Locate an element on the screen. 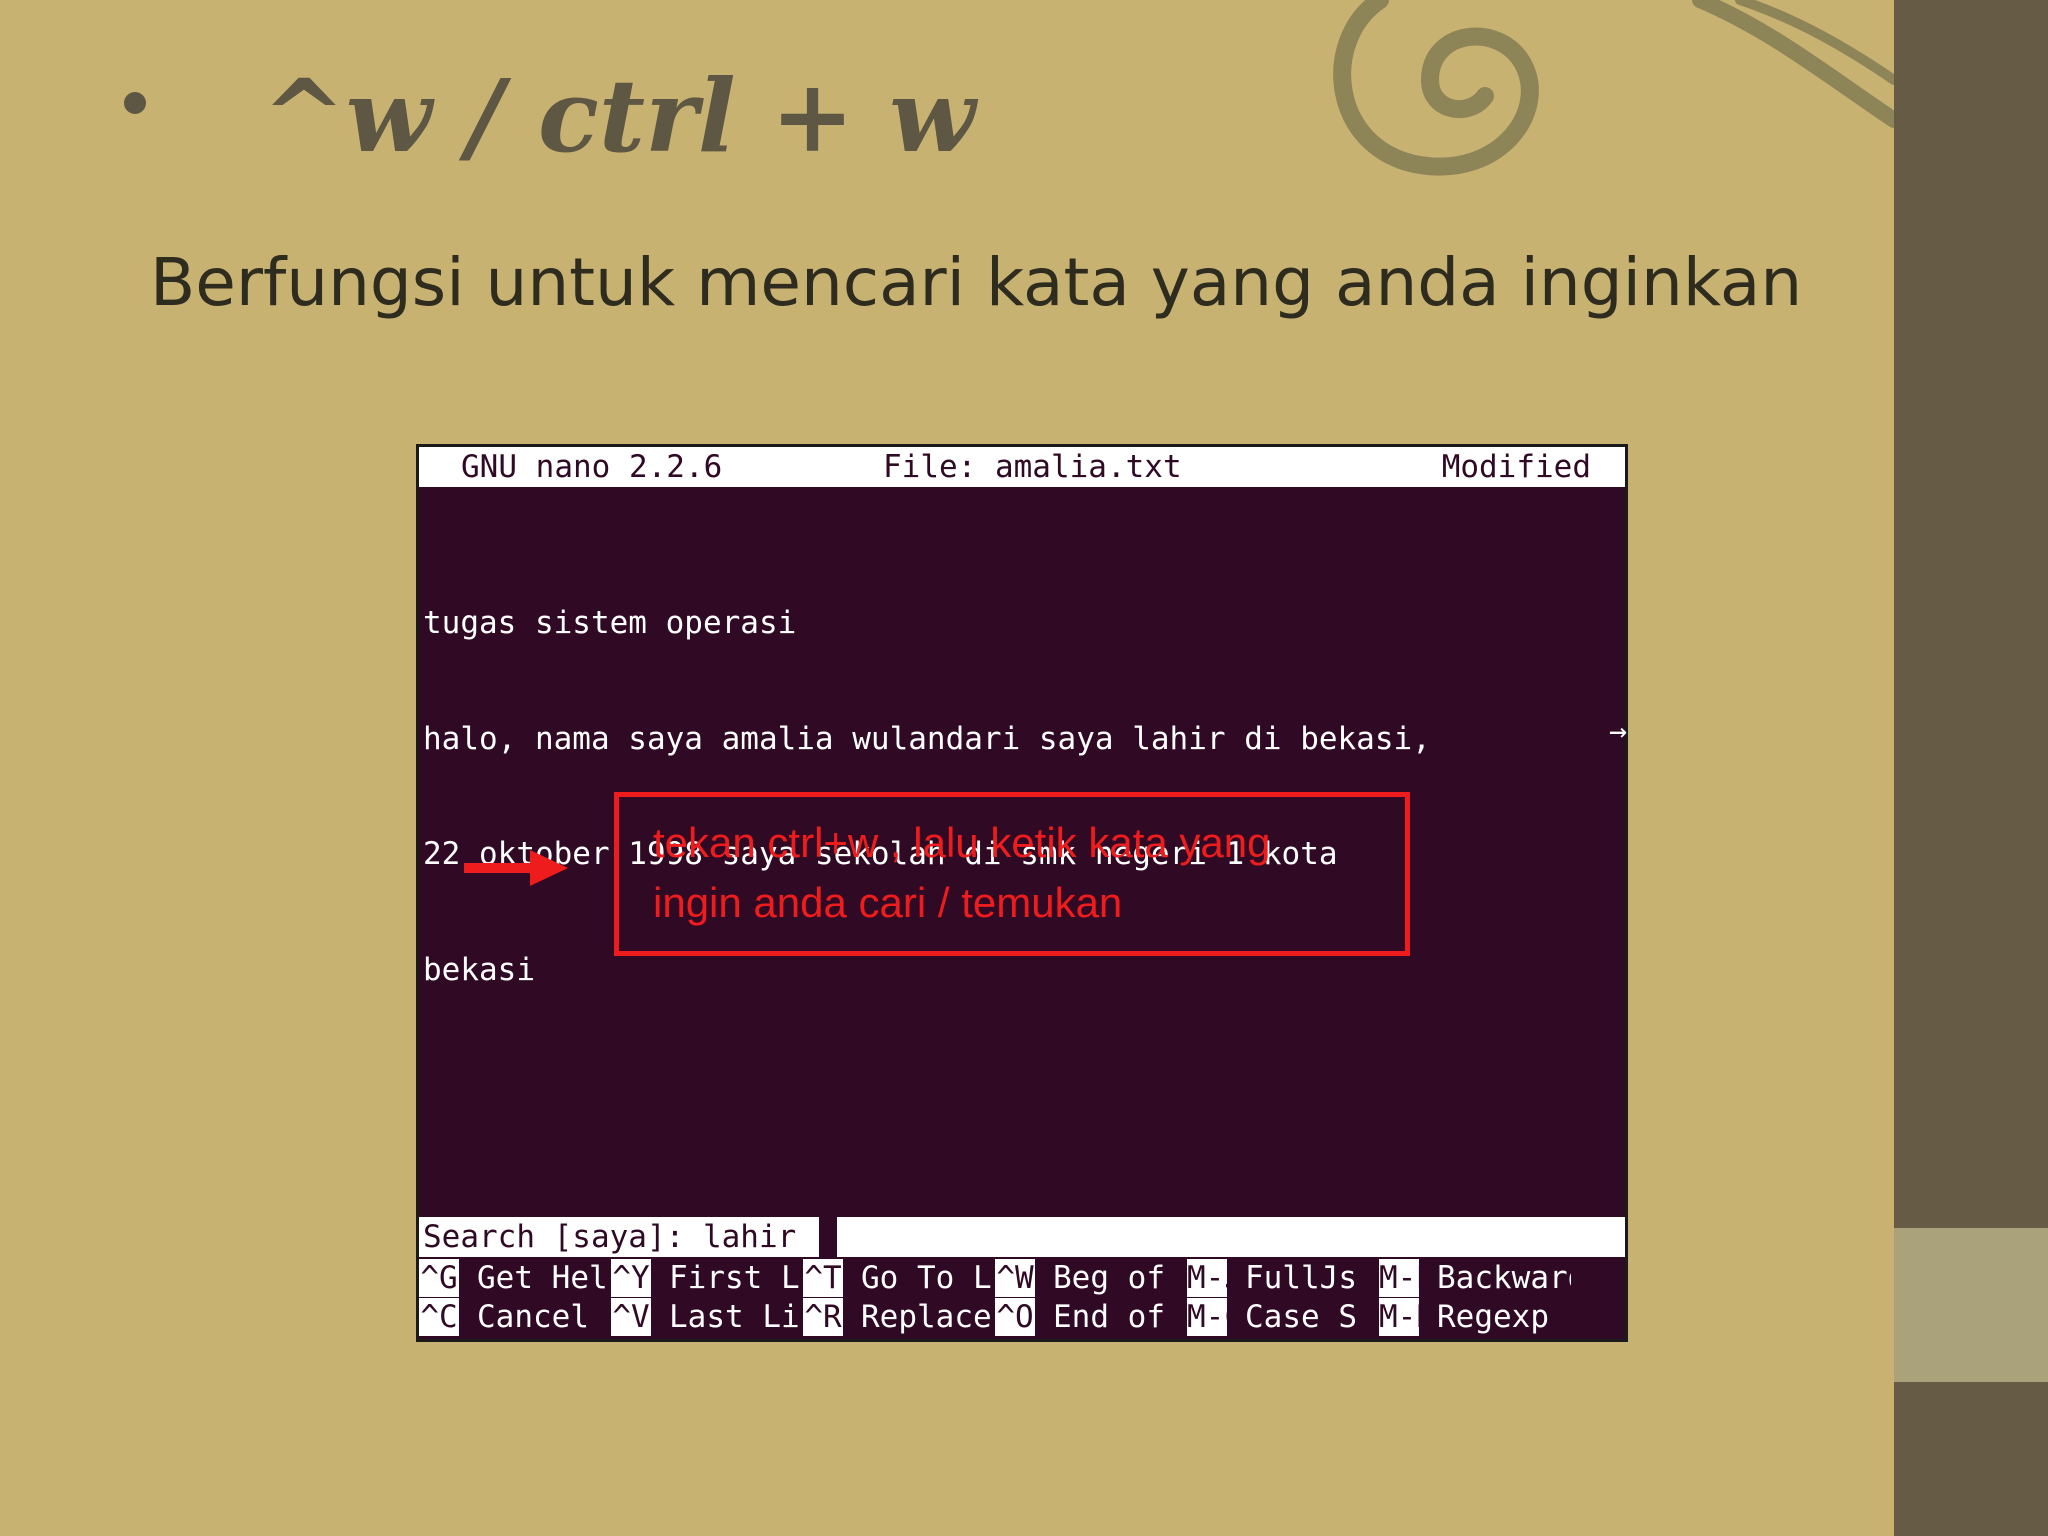 The image size is (2048, 1536). nano-version: GNU nano 2.2.6 is located at coordinates (592, 467).